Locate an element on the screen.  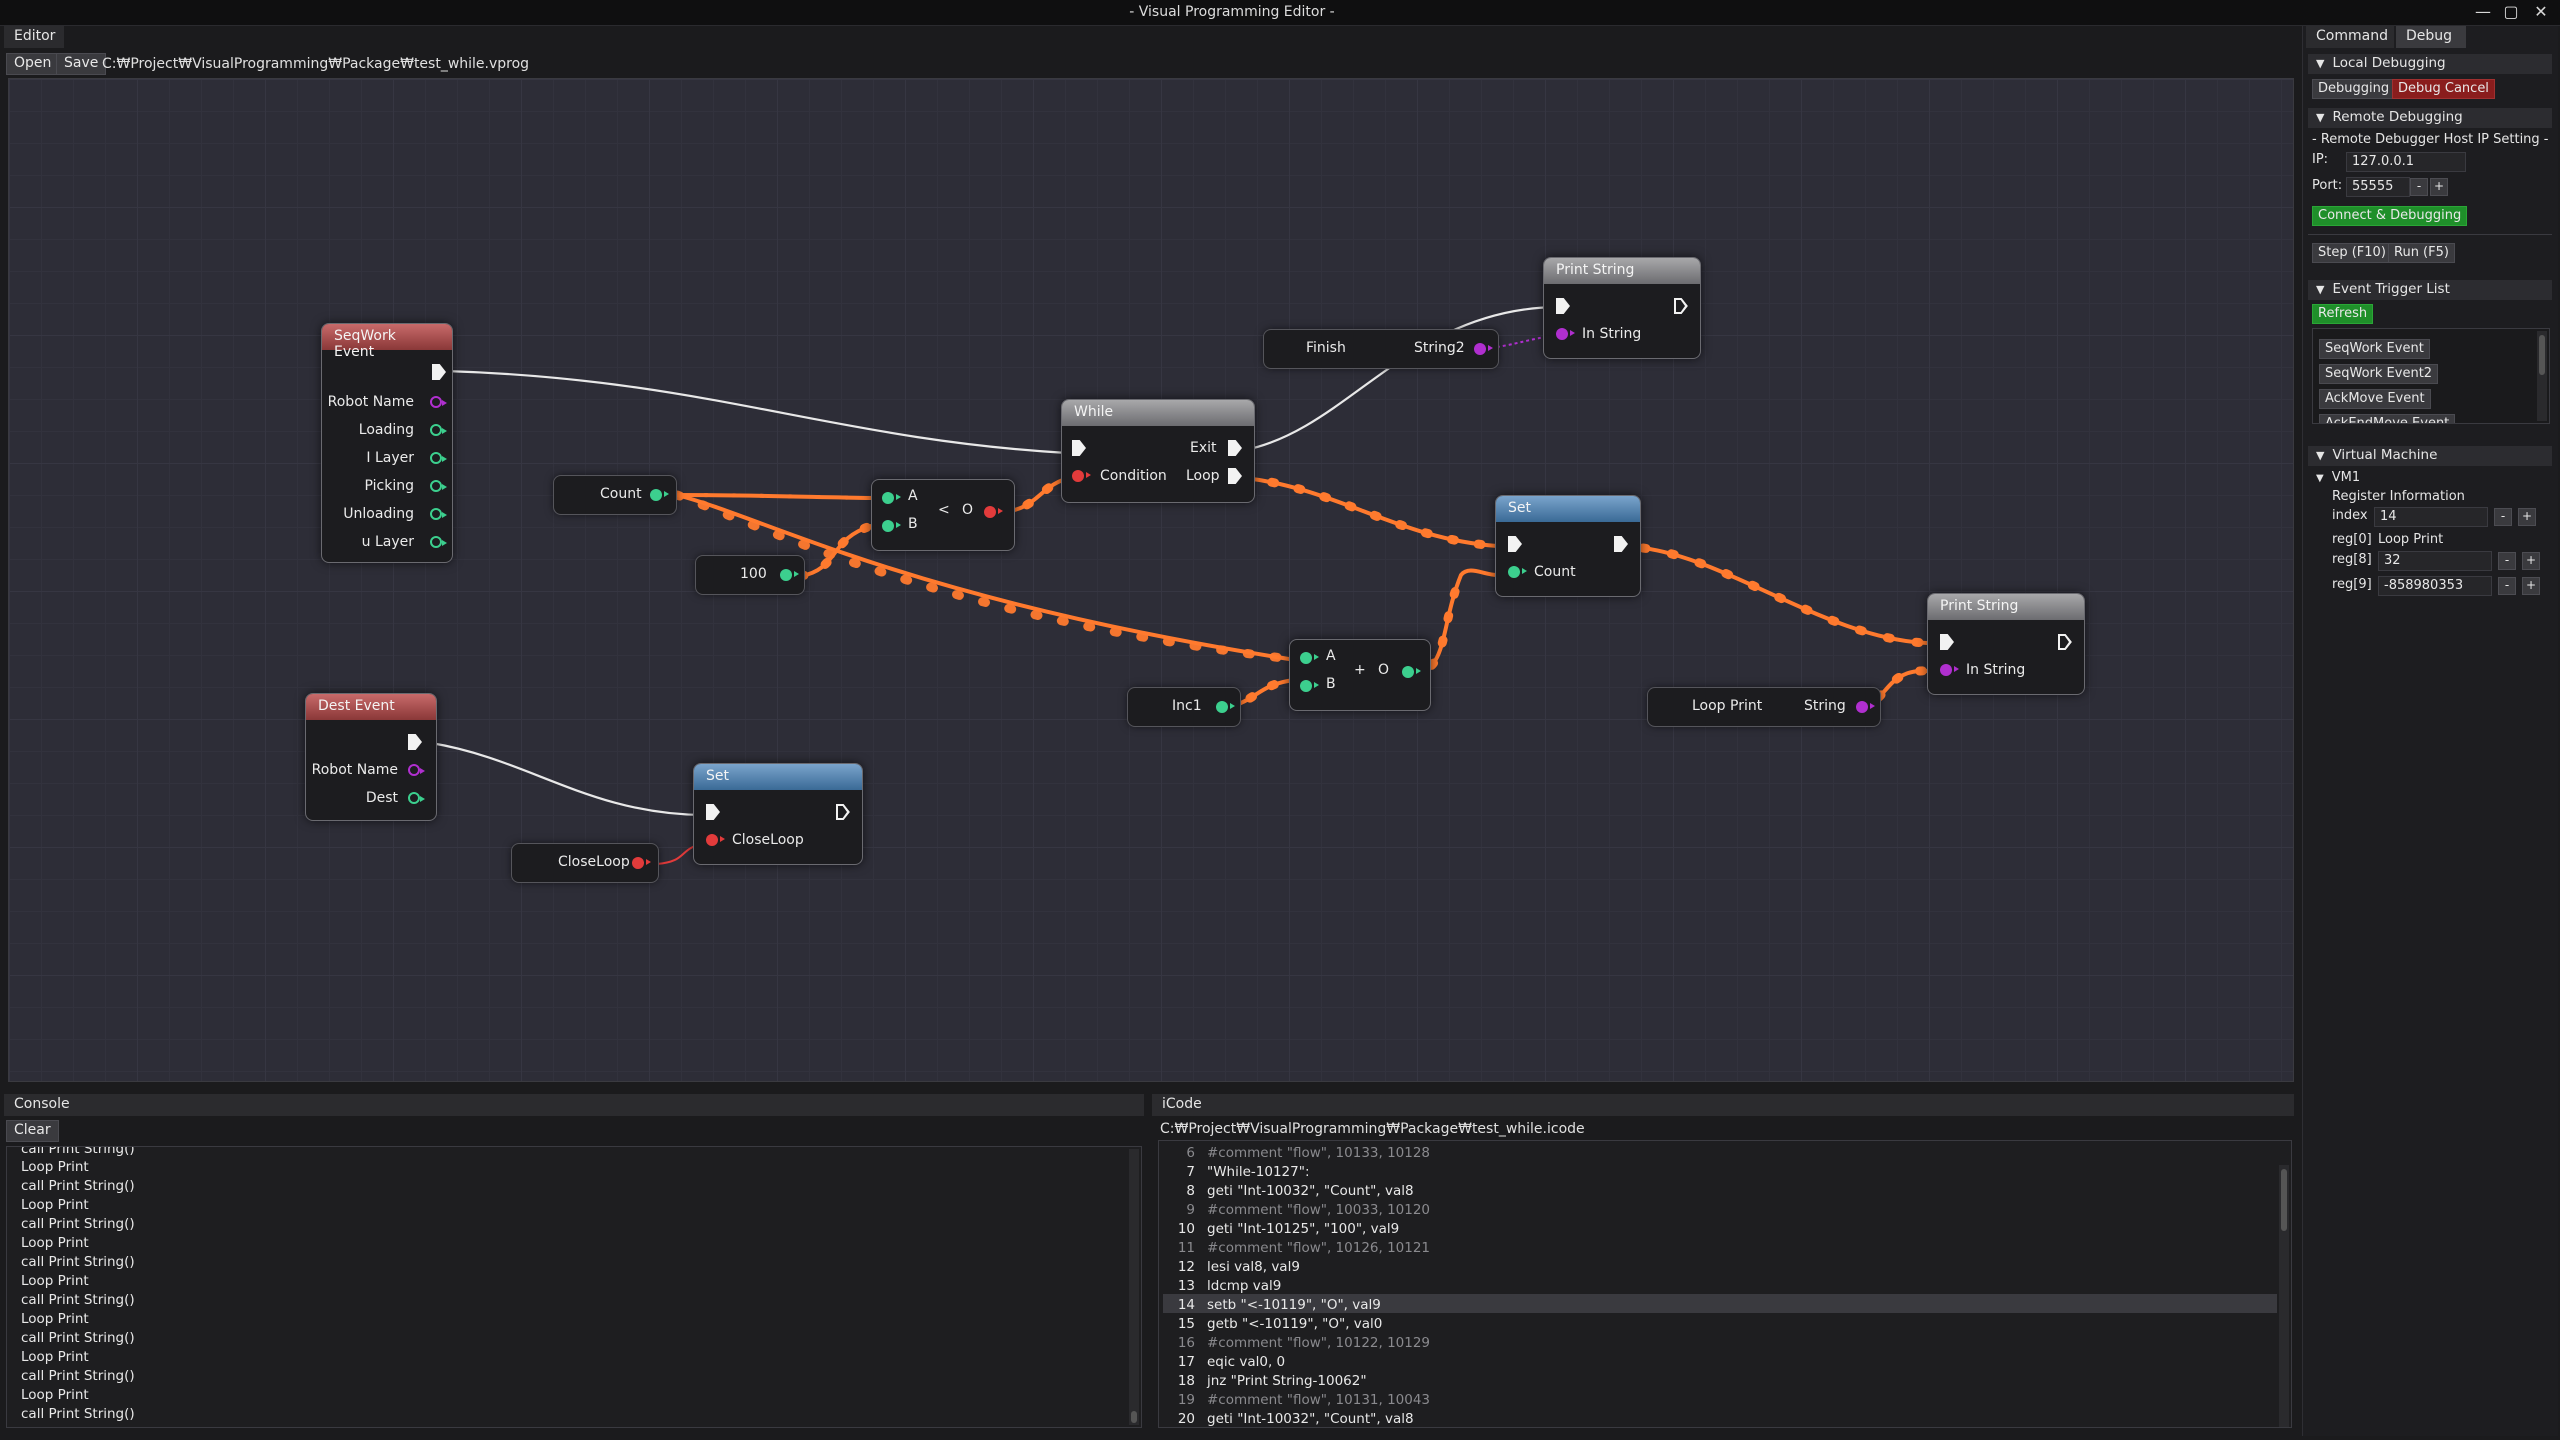
debug-cancel-button: Debug Cancel is located at coordinates (2443, 89).